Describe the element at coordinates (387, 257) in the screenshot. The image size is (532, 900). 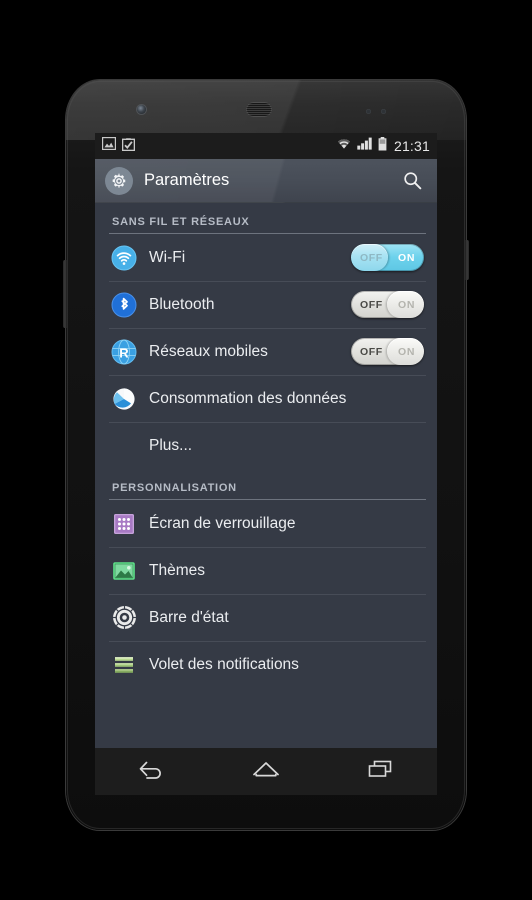
I see `wifi-toggle: OFF ON` at that location.